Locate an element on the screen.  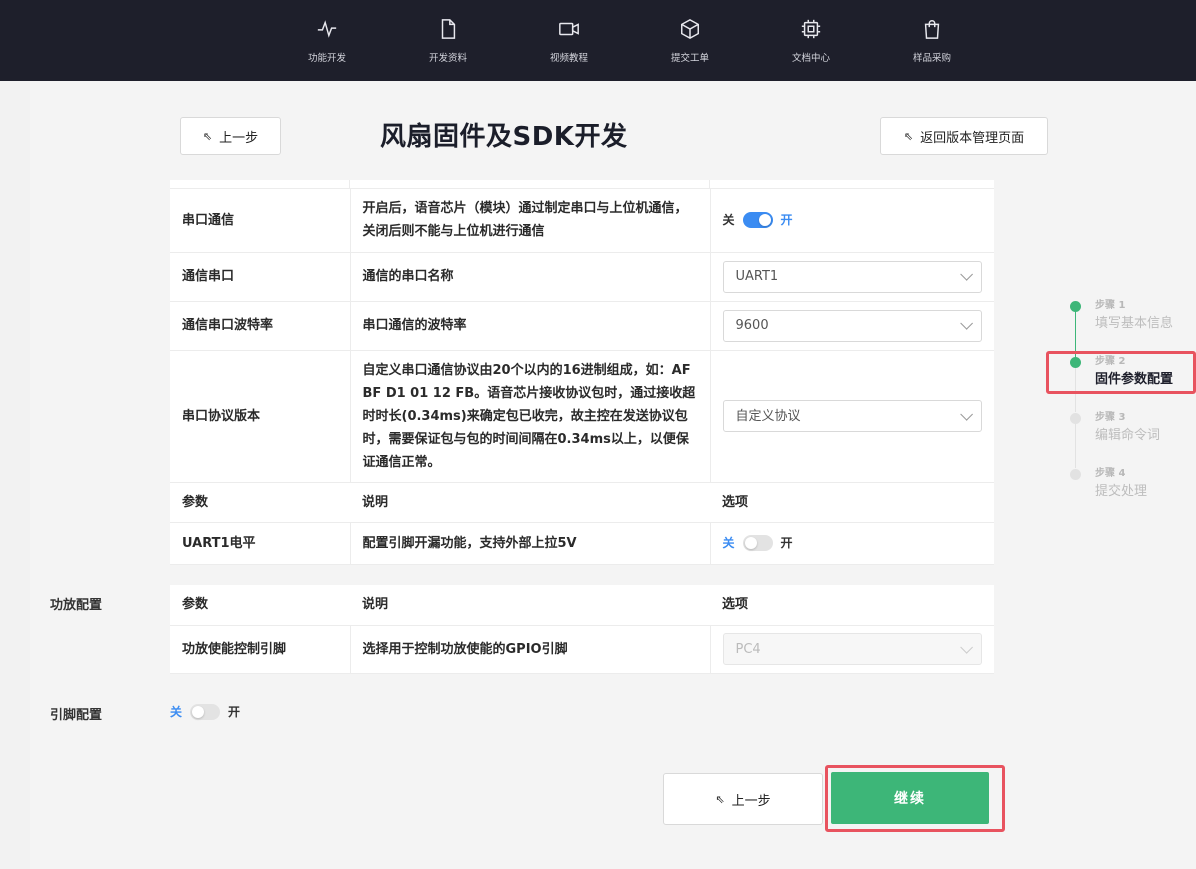
back-to-version-label: 返回版本管理页面 is located at coordinates (972, 138).